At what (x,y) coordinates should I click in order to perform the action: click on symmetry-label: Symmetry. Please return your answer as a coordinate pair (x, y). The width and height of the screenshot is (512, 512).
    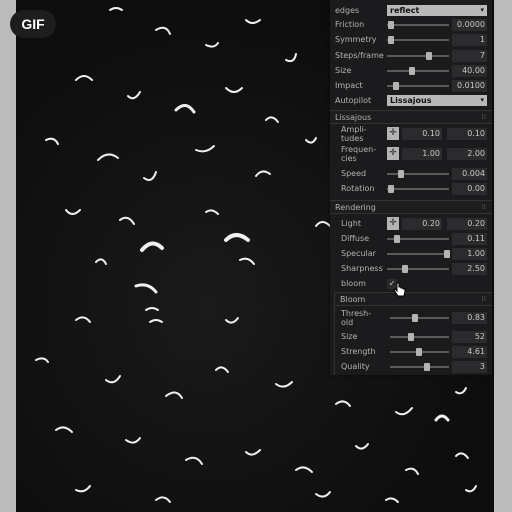
    Looking at the image, I should click on (356, 39).